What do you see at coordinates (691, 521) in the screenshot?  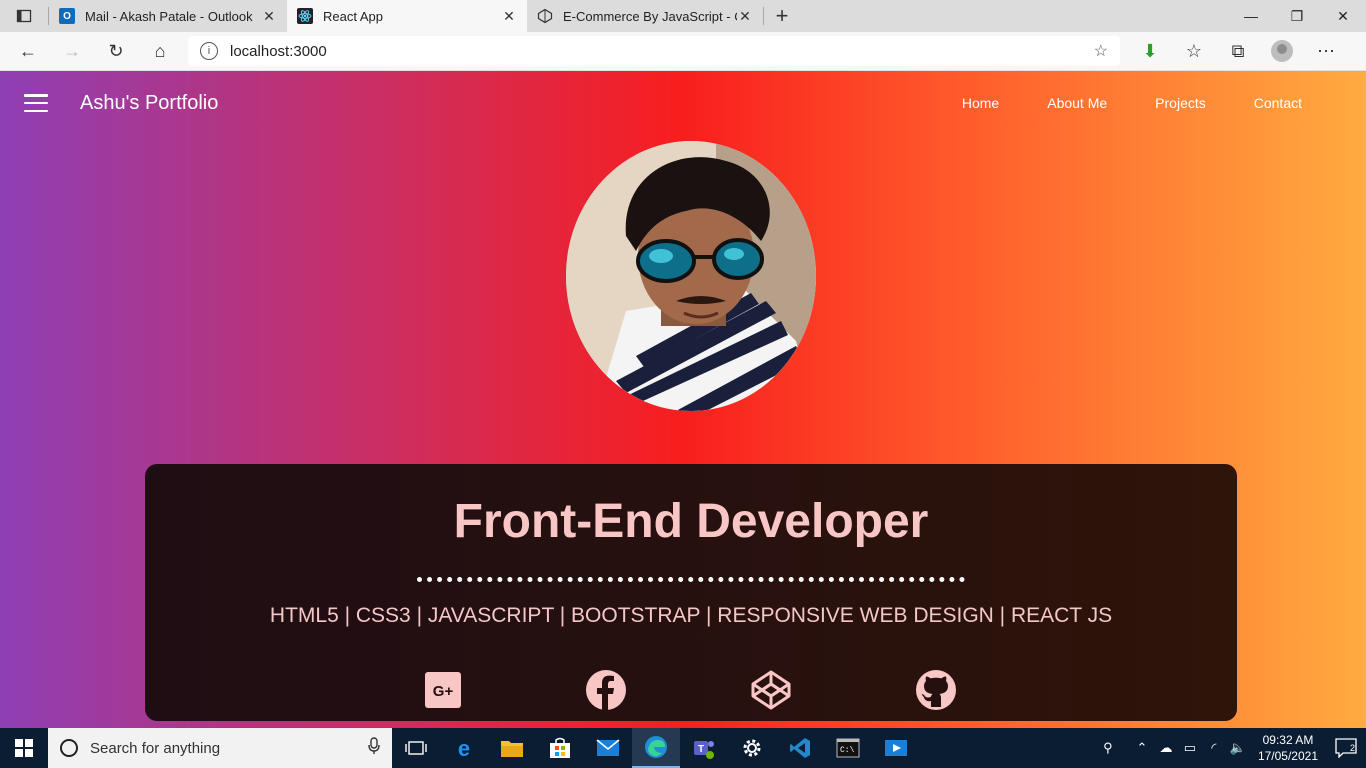 I see `headline: Front-End Developer` at bounding box center [691, 521].